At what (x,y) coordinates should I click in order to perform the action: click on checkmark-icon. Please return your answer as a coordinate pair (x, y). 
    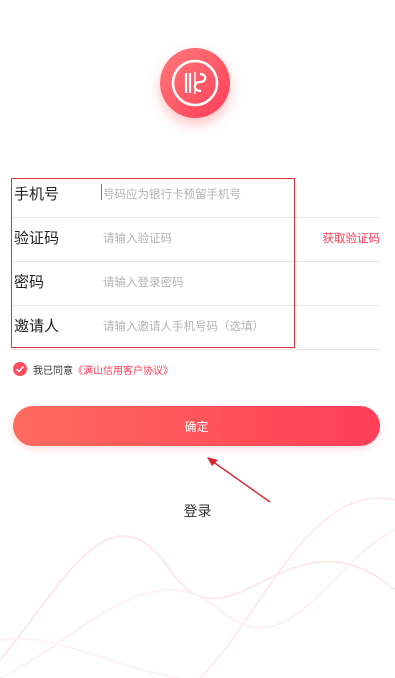
    Looking at the image, I should click on (20, 369).